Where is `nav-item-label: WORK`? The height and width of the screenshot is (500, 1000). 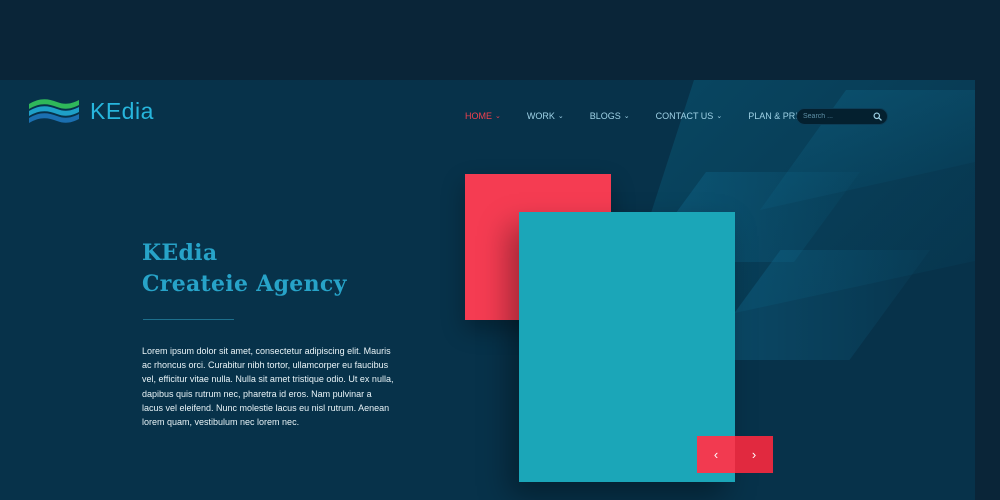
nav-item-label: WORK is located at coordinates (540, 116).